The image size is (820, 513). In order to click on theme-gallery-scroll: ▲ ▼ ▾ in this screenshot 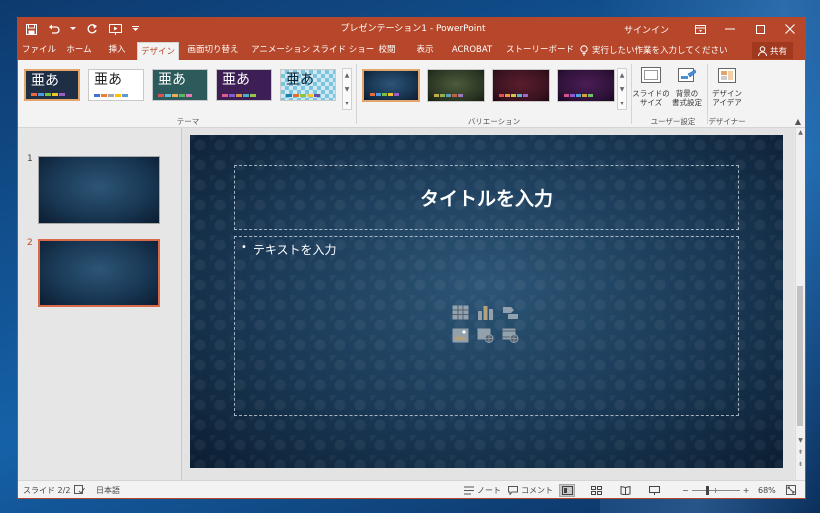, I will do `click(347, 89)`.